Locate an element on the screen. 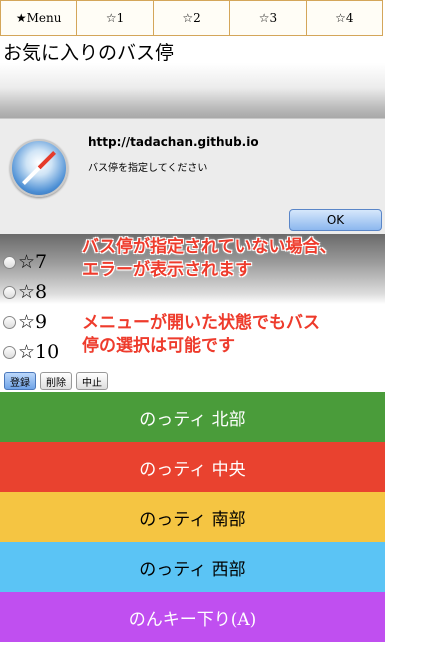 The height and width of the screenshot is (652, 423). favorite-item-7: ☆7 is located at coordinates (25, 262).